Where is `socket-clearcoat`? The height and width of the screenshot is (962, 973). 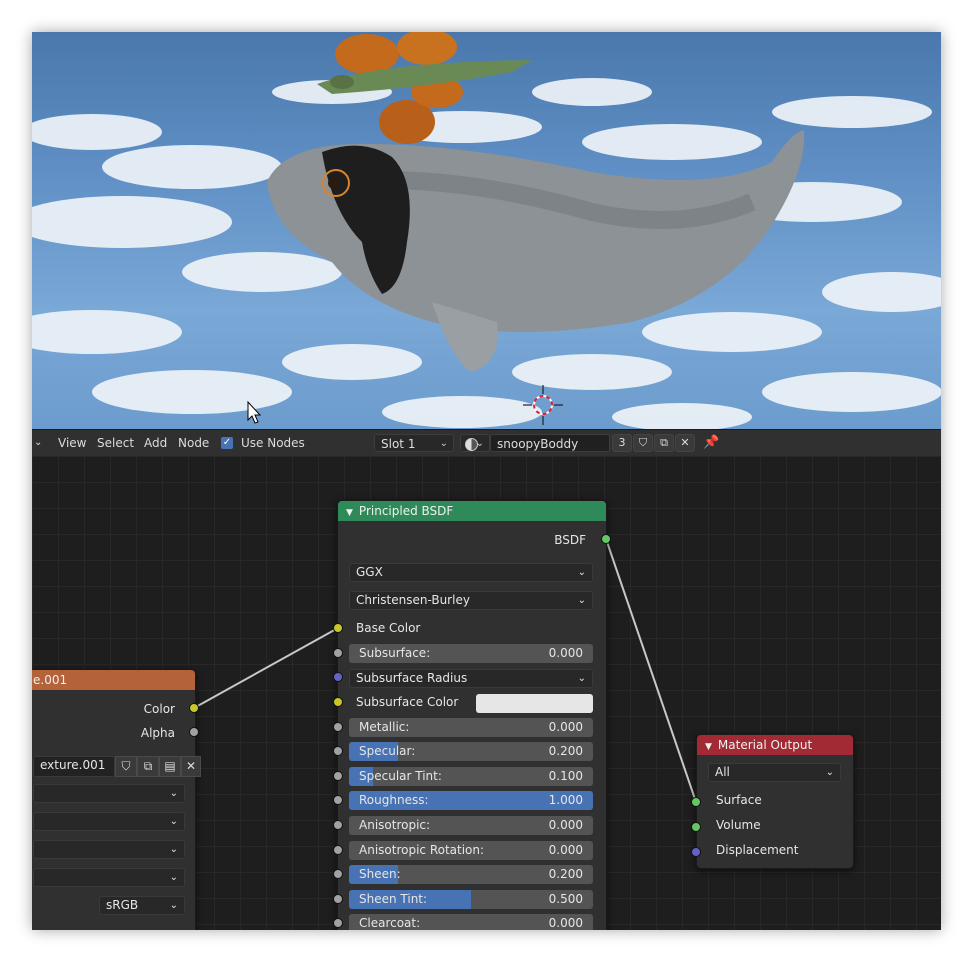
socket-clearcoat is located at coordinates (338, 923).